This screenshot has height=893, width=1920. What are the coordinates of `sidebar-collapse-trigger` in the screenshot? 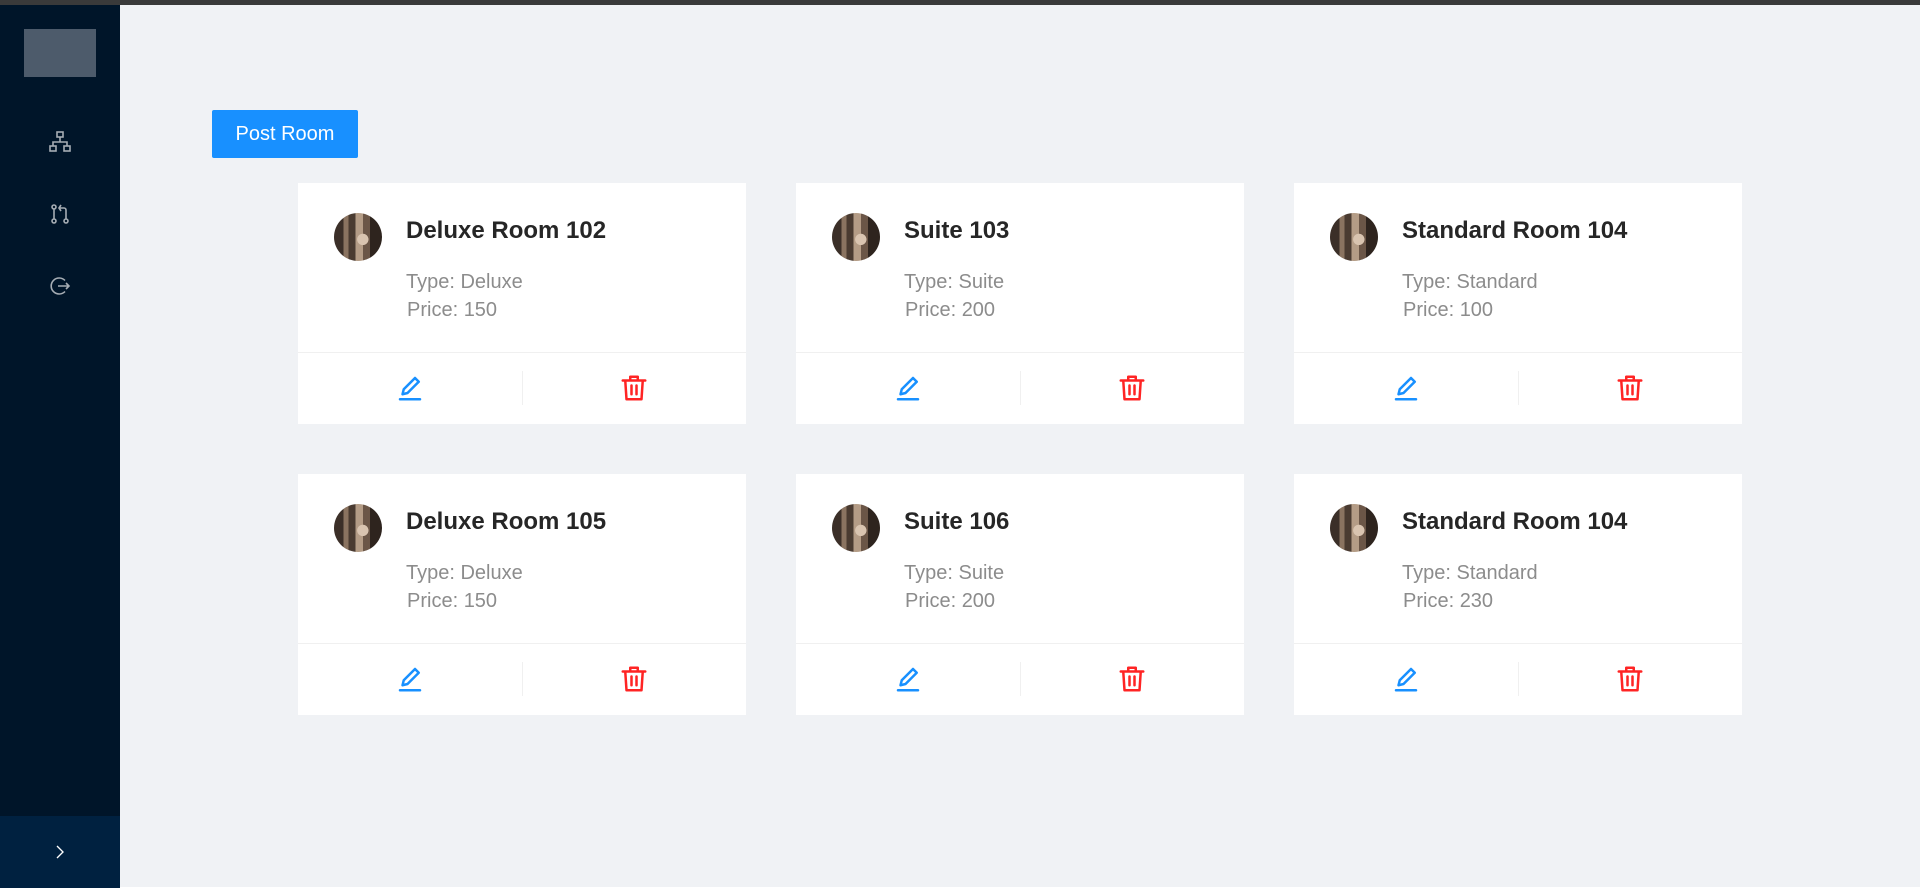 It's located at (60, 852).